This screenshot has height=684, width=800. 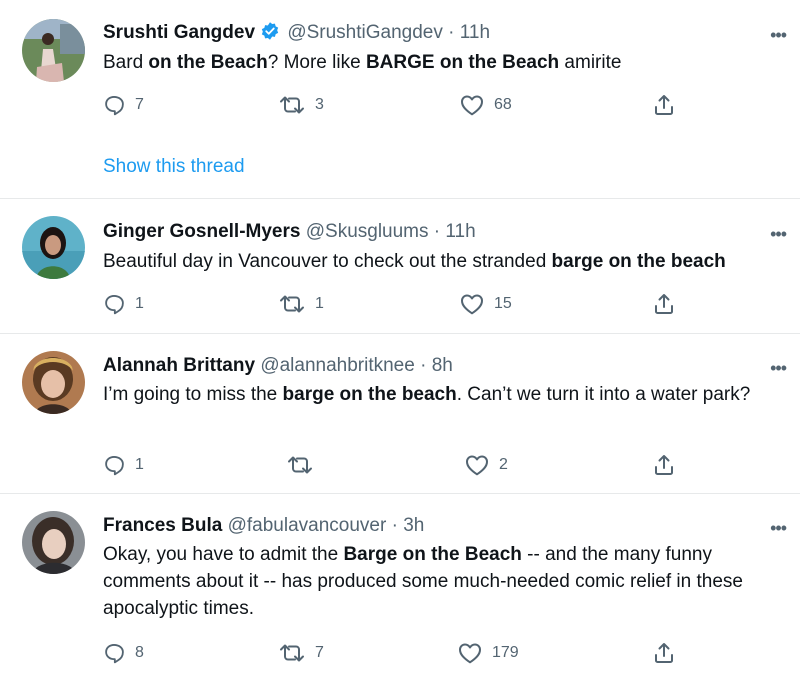 I want to click on handle: @SrushtiGangdev, so click(x=365, y=32).